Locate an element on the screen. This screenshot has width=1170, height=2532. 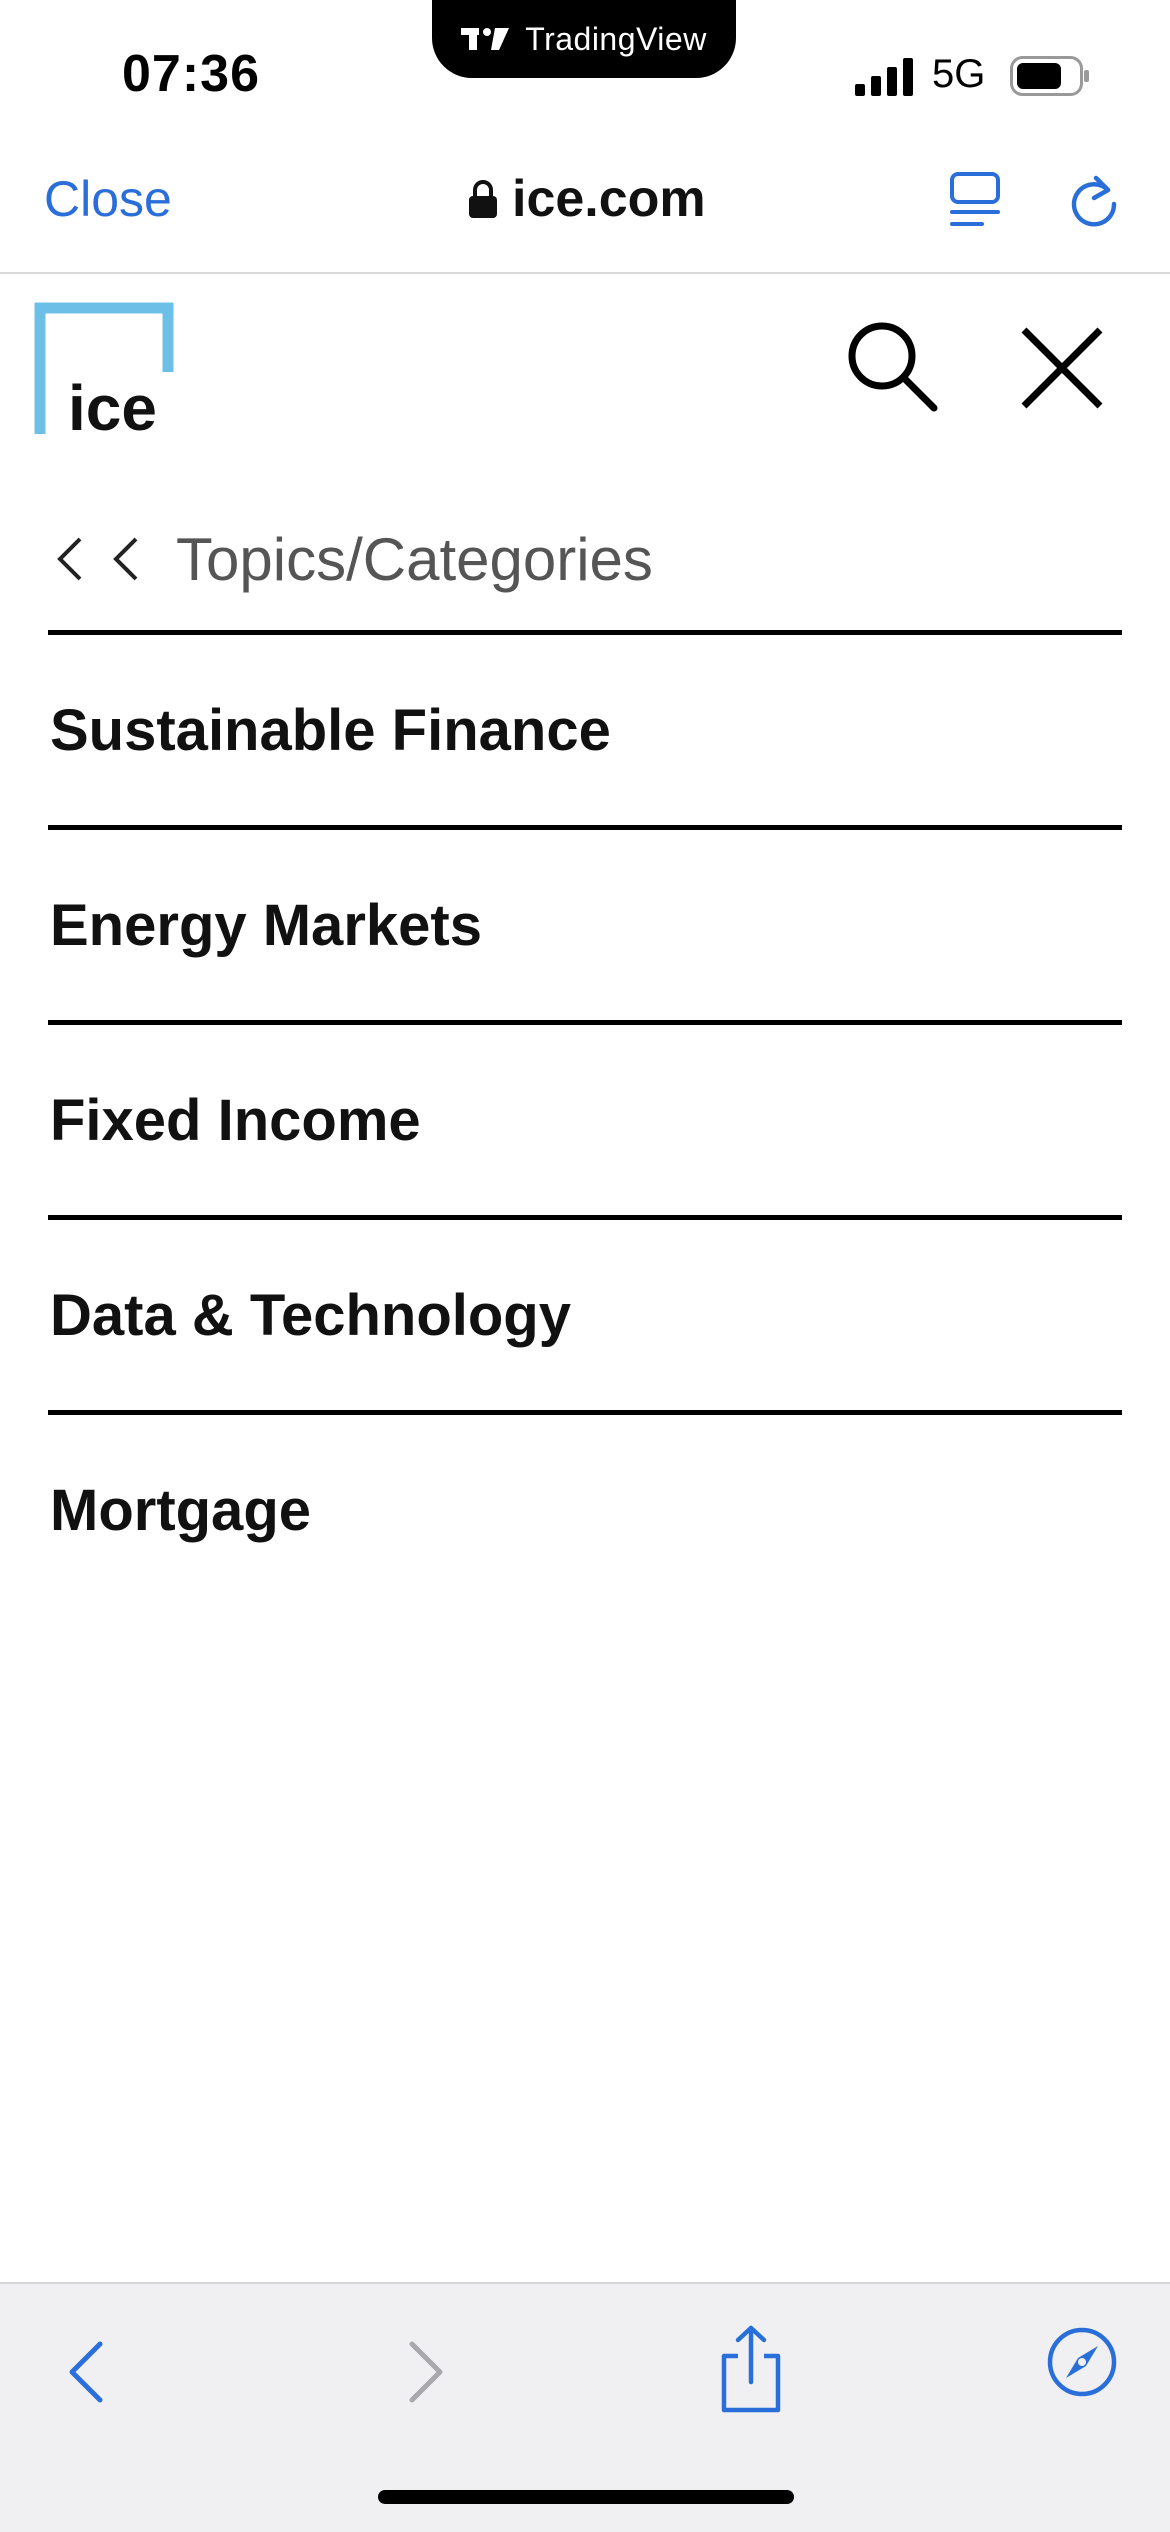
ice-logo: ice is located at coordinates (104, 370).